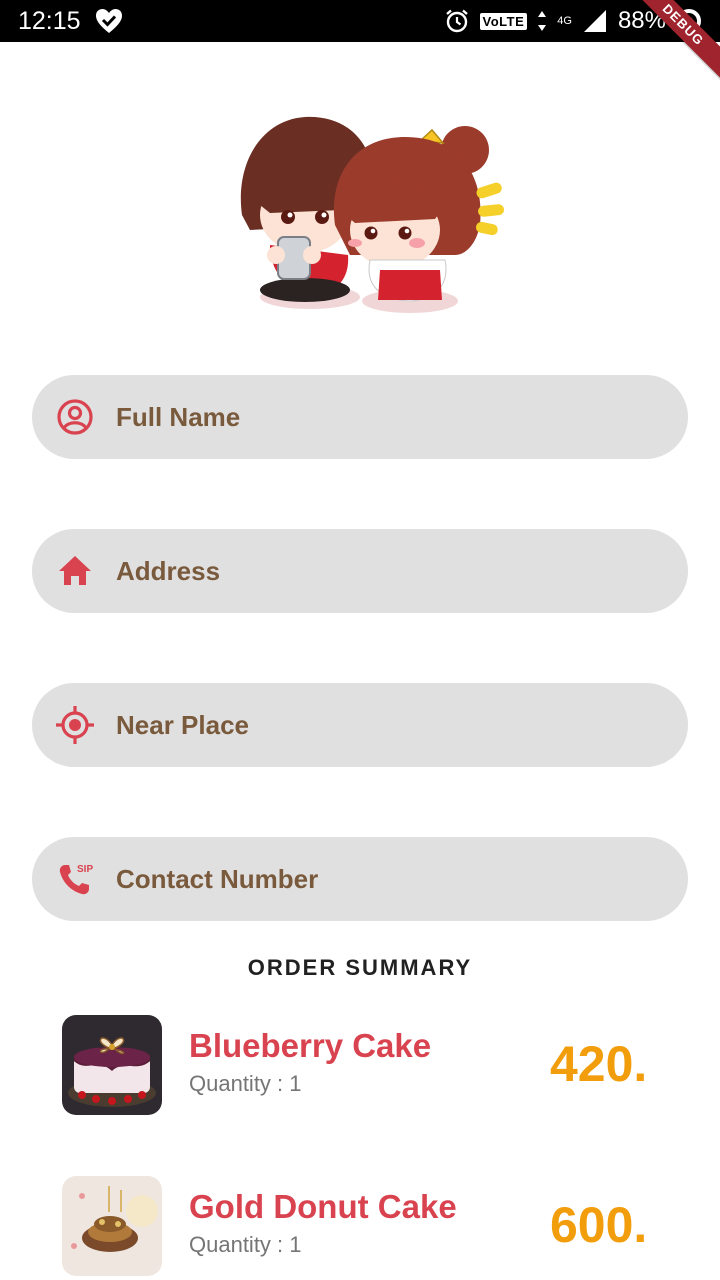  I want to click on order-summary-title: ORDER SUMMARY, so click(360, 967).